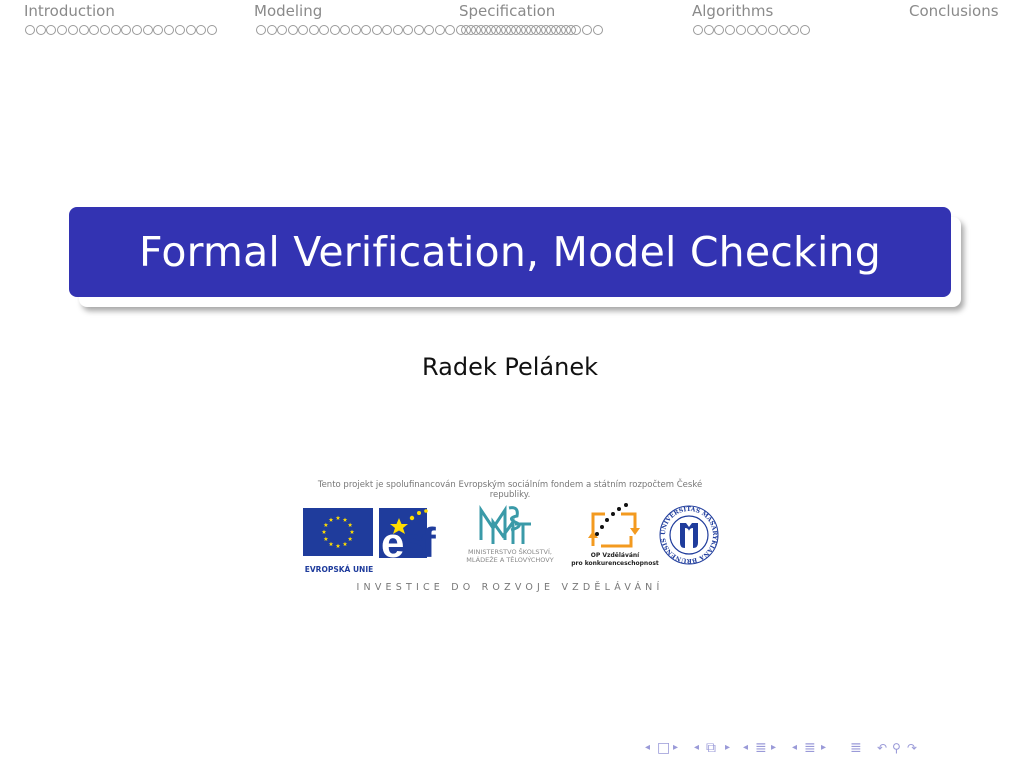 The width and height of the screenshot is (1020, 764). What do you see at coordinates (954, 11) in the screenshot?
I see `nav-section-conclusions: Conclusions` at bounding box center [954, 11].